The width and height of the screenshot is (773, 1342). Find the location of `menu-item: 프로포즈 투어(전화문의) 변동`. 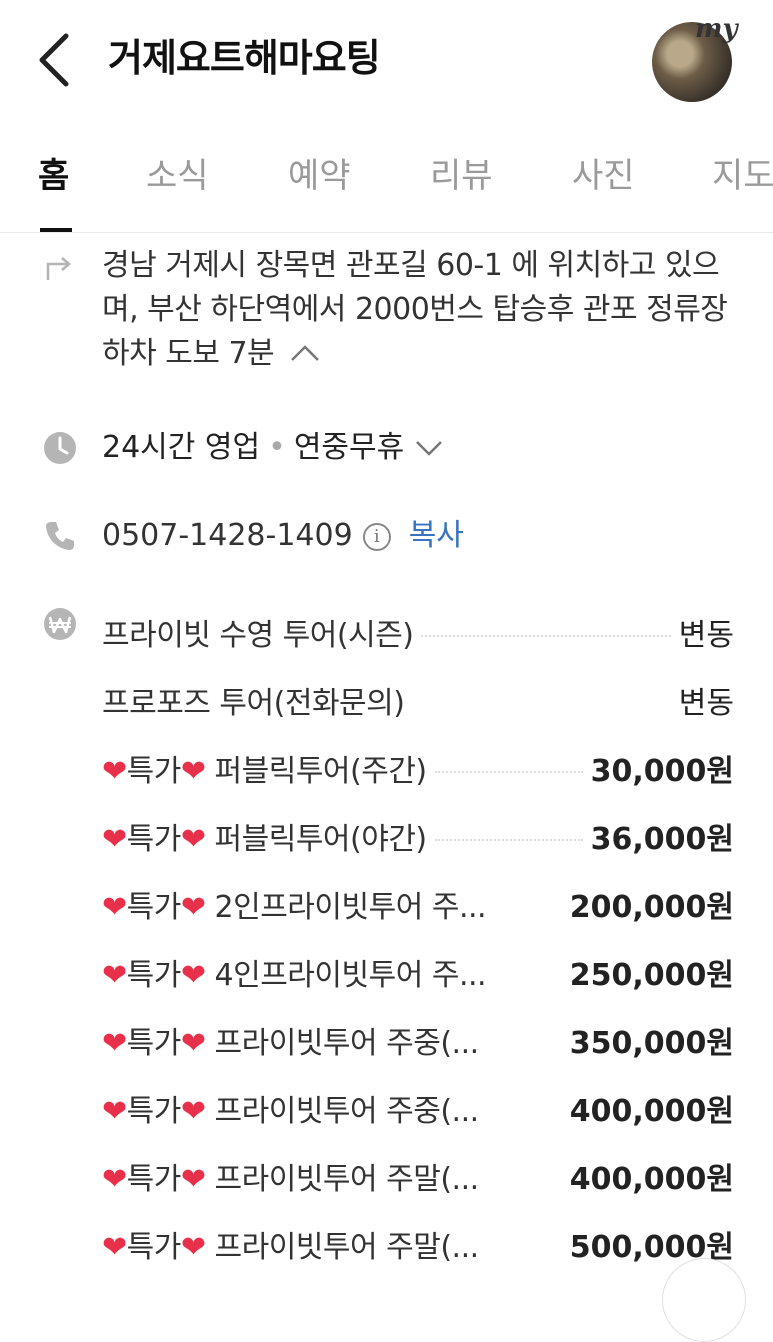

menu-item: 프로포즈 투어(전화문의) 변동 is located at coordinates (418, 700).